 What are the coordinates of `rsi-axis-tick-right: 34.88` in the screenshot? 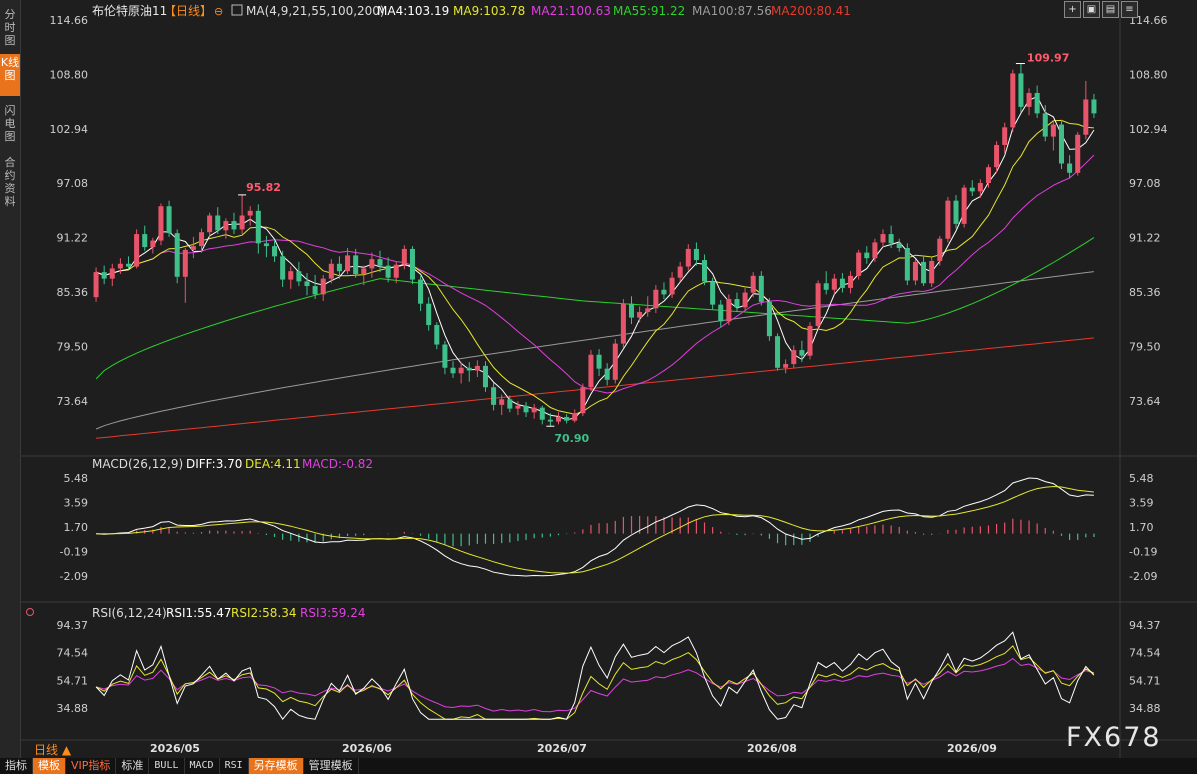 It's located at (1145, 708).